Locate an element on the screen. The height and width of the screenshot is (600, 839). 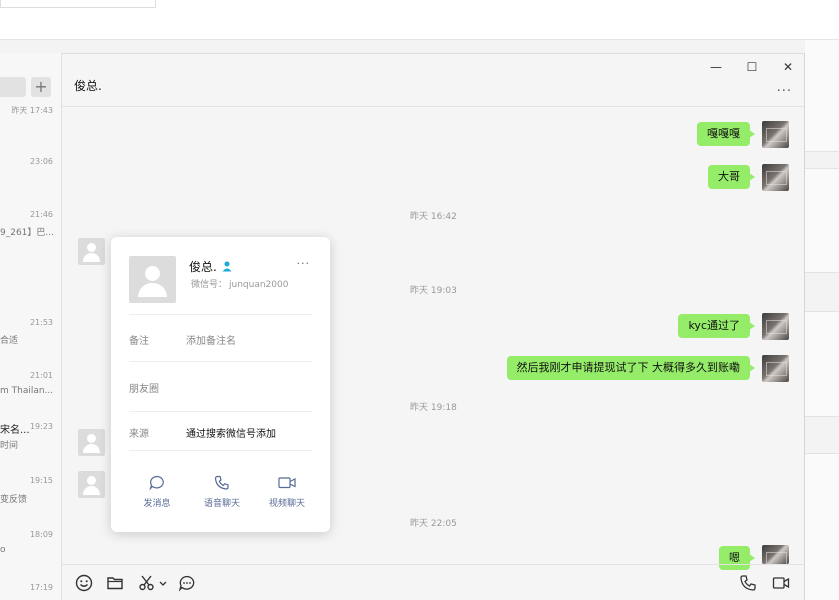
emoji-icon is located at coordinates (84, 583).